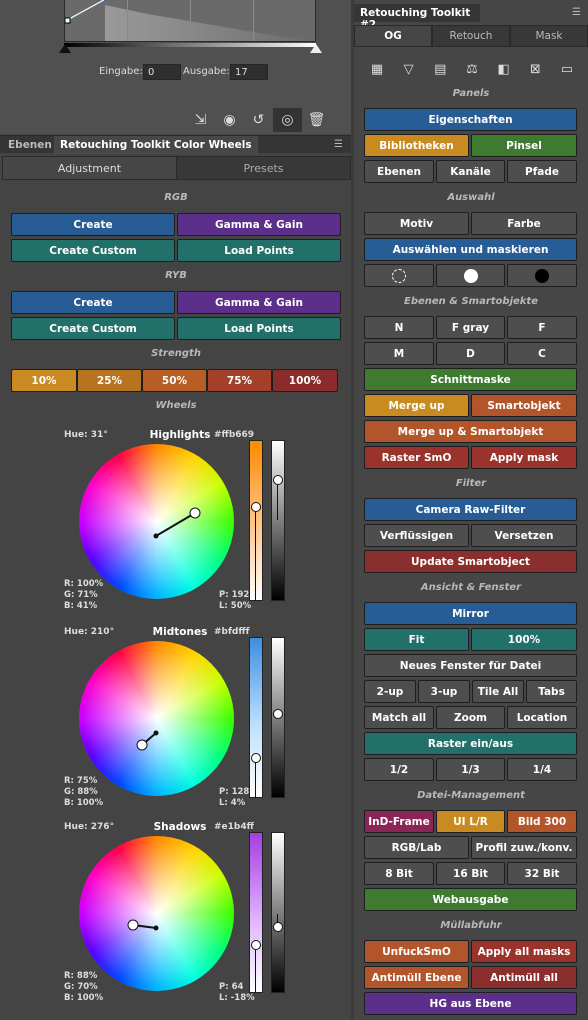  What do you see at coordinates (44, 380) in the screenshot?
I see `strength-10-button: 10%` at bounding box center [44, 380].